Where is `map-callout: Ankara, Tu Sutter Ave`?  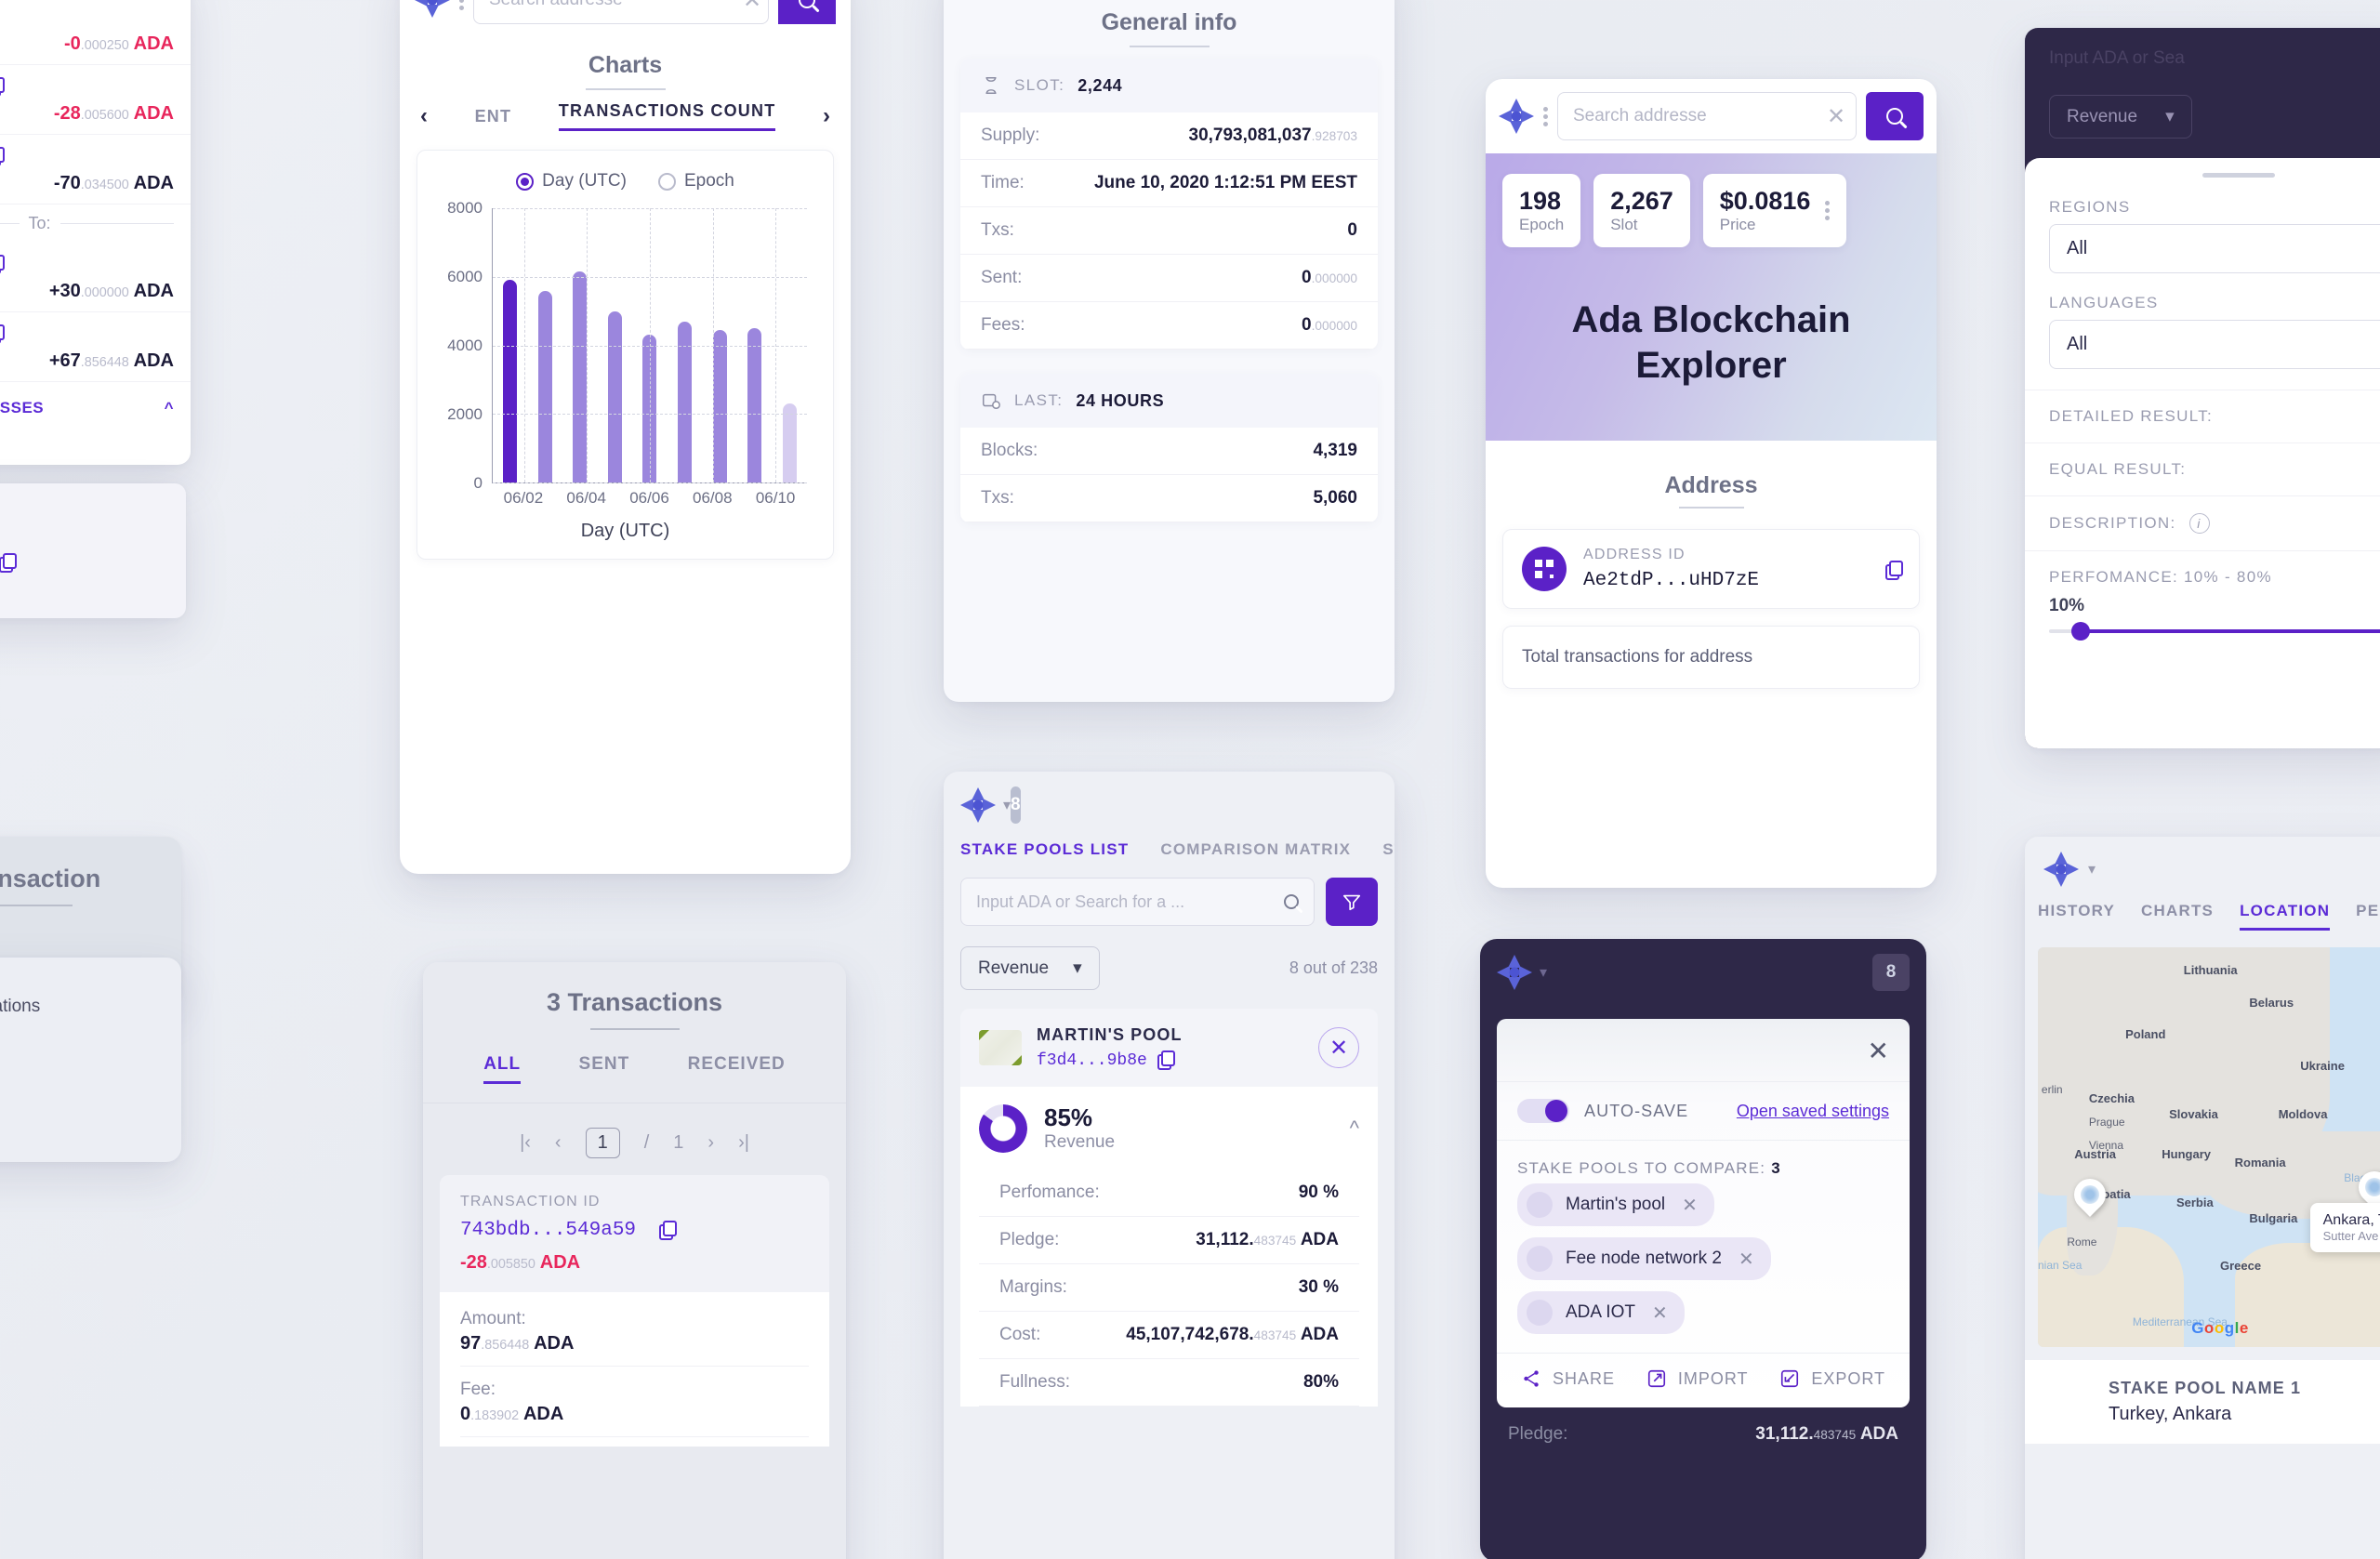 map-callout: Ankara, Tu Sutter Ave is located at coordinates (2344, 1228).